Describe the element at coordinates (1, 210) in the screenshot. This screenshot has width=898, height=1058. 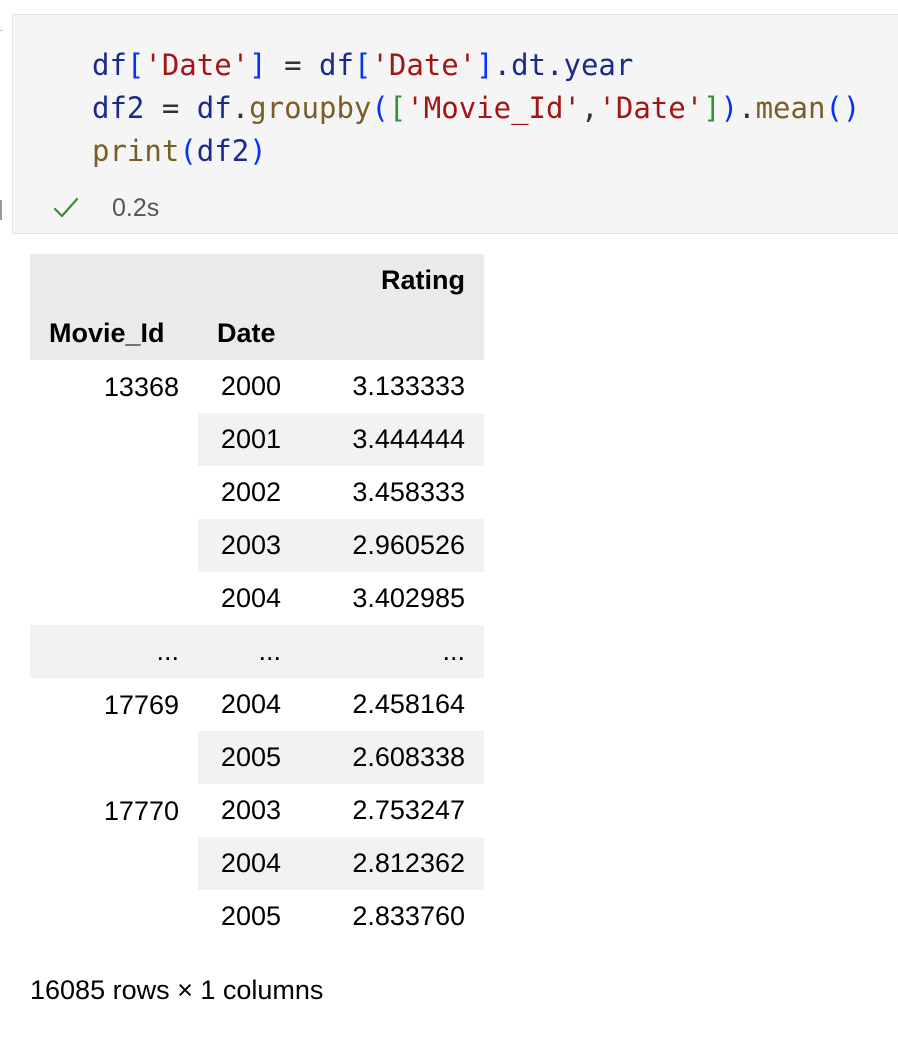
I see `cell-gutter-mark` at that location.